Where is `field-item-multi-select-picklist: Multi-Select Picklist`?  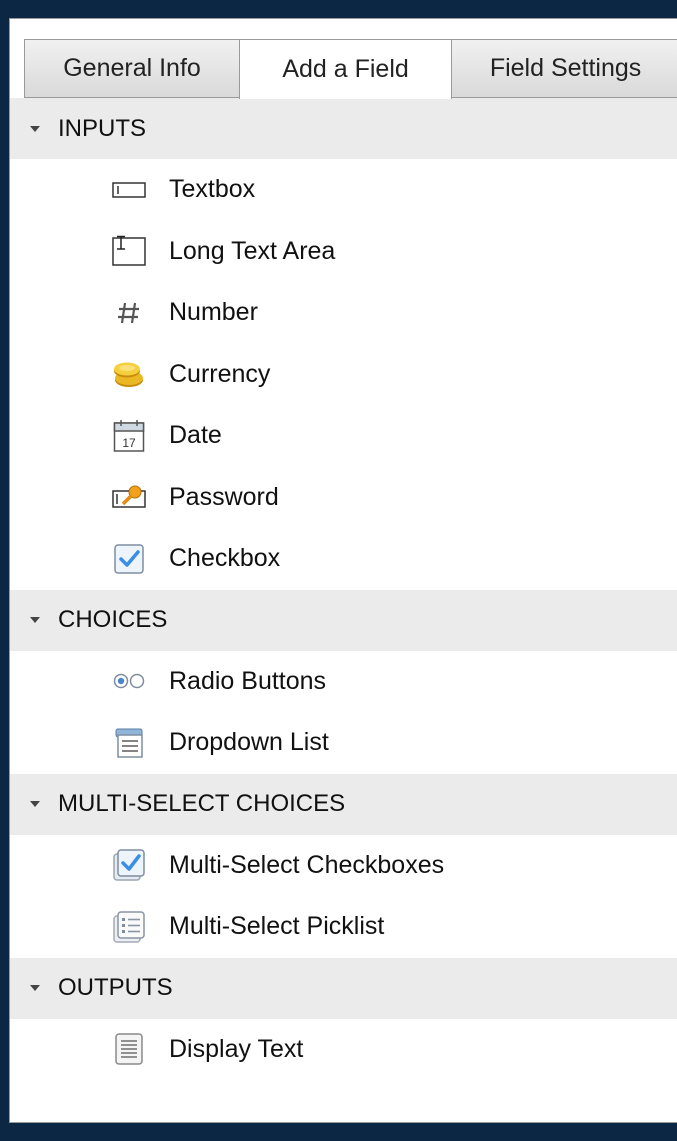
field-item-multi-select-picklist: Multi-Select Picklist is located at coordinates (343, 927).